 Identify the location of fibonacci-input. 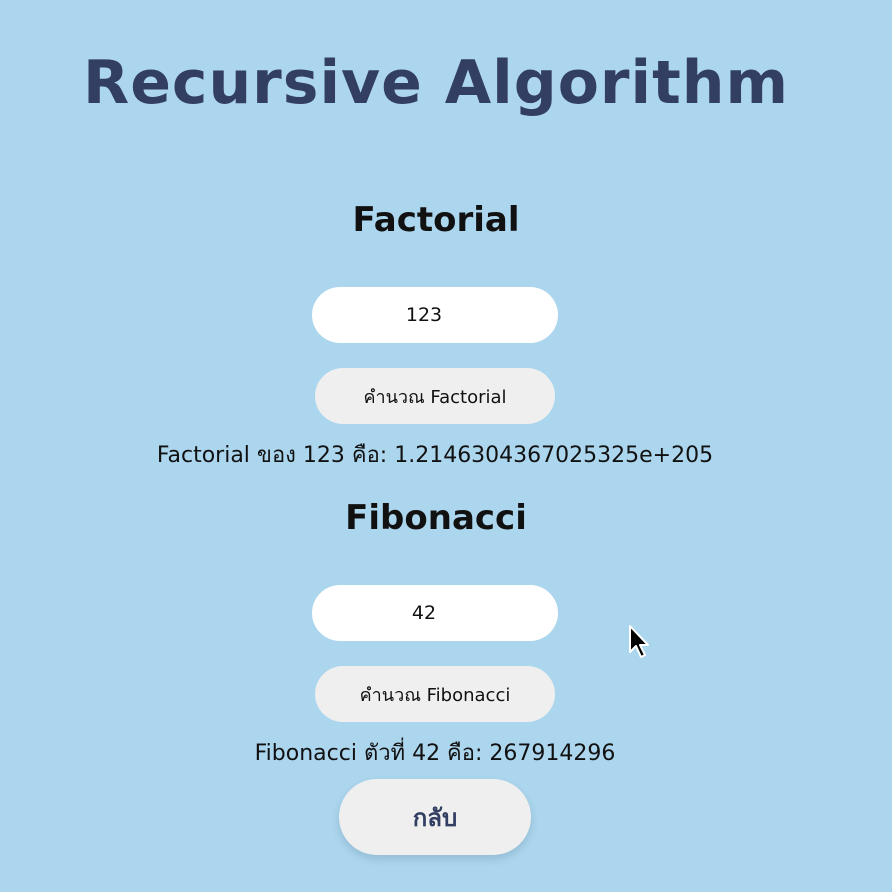
(435, 613).